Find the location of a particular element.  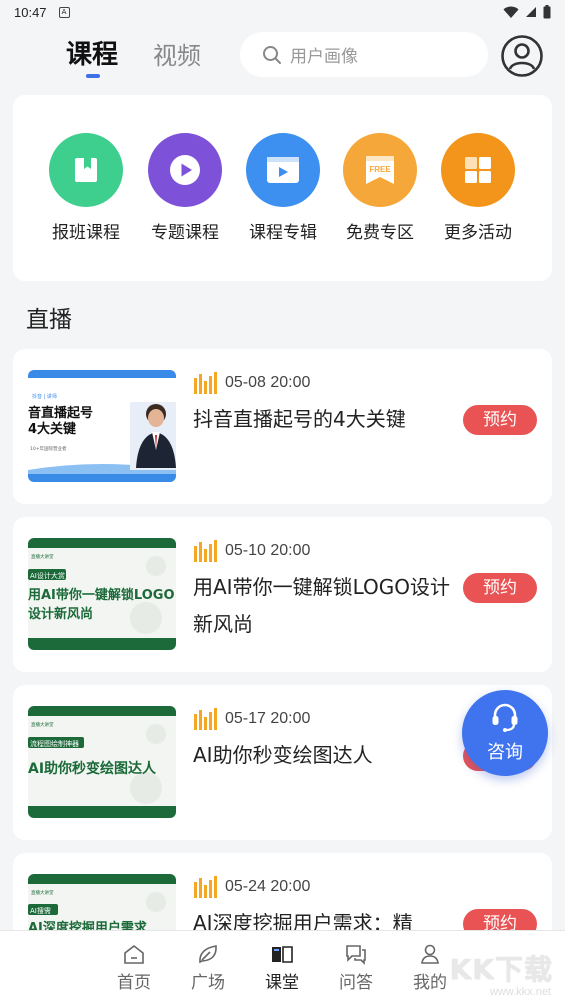

play-circle-icon is located at coordinates (185, 170).